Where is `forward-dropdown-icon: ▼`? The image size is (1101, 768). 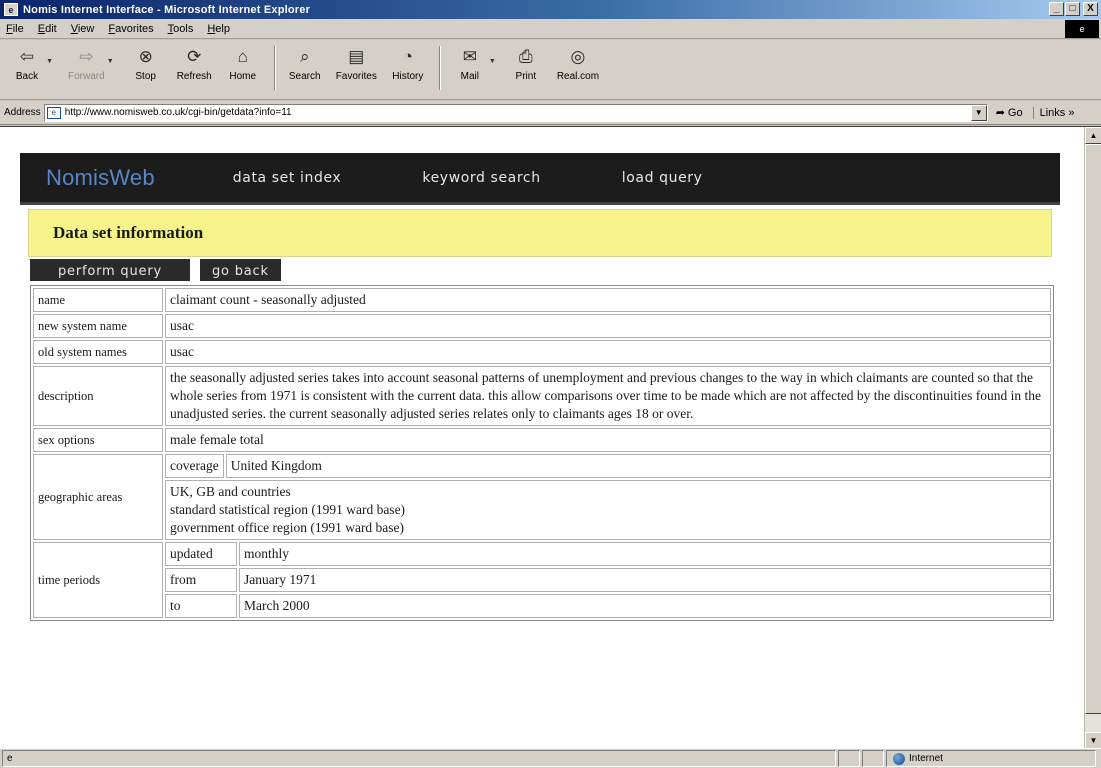 forward-dropdown-icon: ▼ is located at coordinates (110, 61).